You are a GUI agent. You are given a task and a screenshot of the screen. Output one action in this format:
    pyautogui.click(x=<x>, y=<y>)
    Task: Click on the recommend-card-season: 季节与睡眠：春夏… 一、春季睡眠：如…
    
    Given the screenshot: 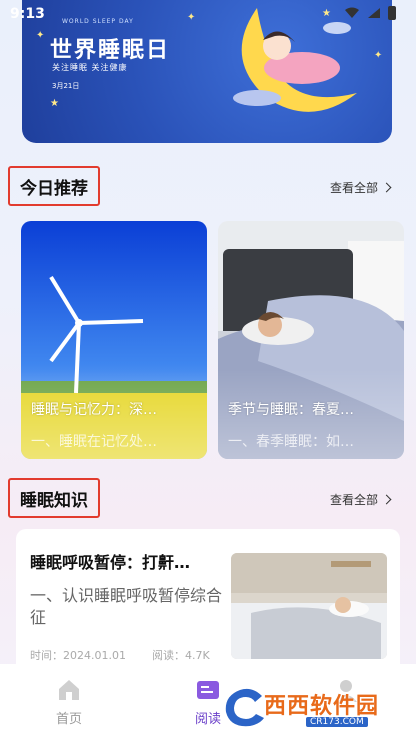 What is the action you would take?
    pyautogui.click(x=311, y=340)
    